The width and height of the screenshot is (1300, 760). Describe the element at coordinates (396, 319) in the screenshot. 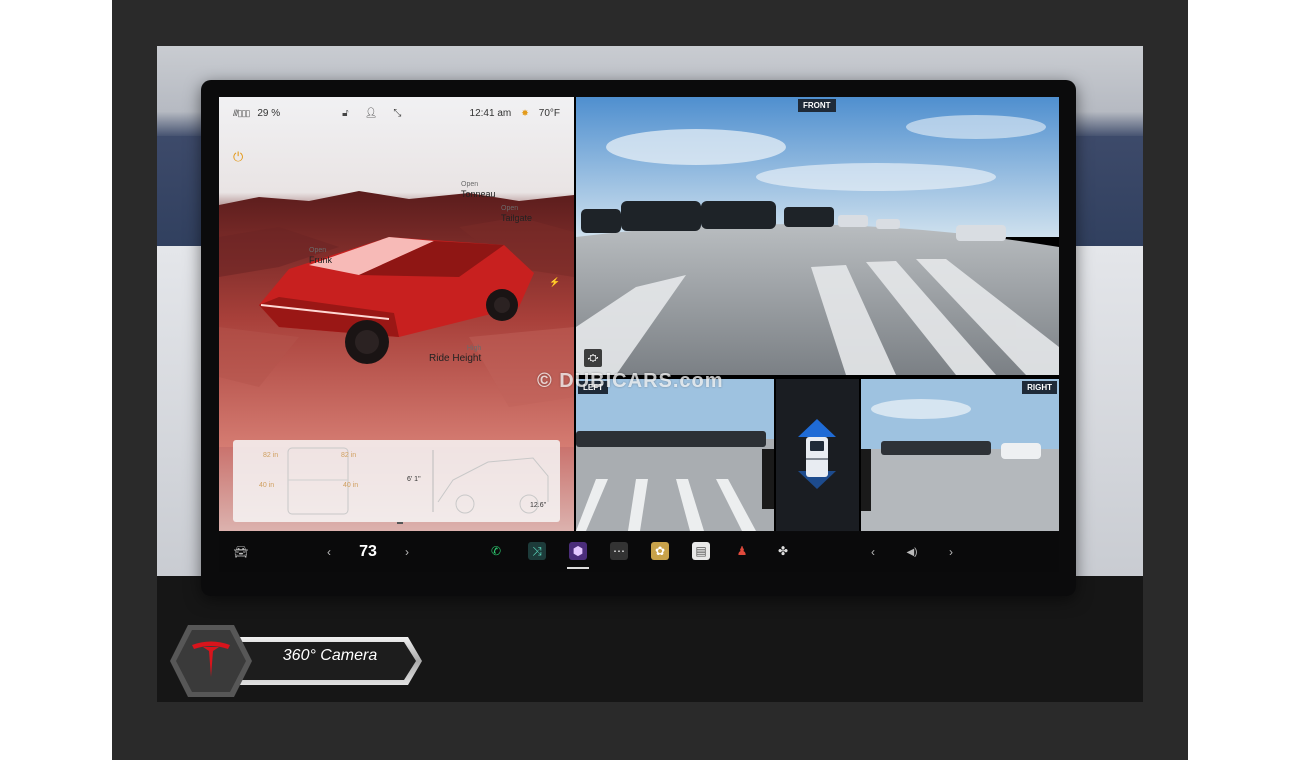

I see `terrain-render` at that location.